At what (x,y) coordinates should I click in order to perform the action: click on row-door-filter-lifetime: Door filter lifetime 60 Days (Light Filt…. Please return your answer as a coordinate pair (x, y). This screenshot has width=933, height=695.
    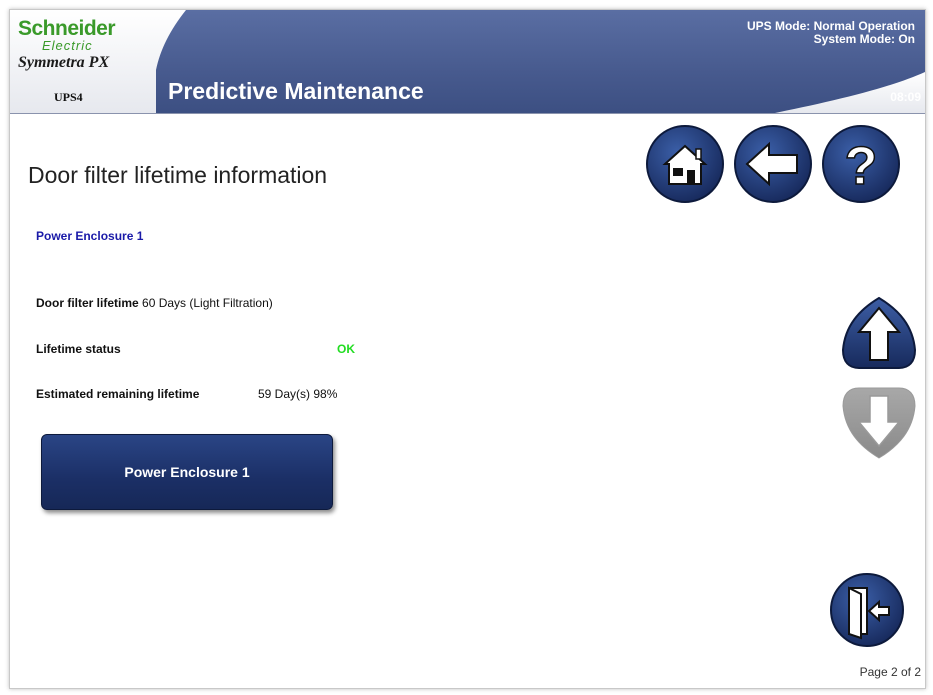
    Looking at the image, I should click on (154, 303).